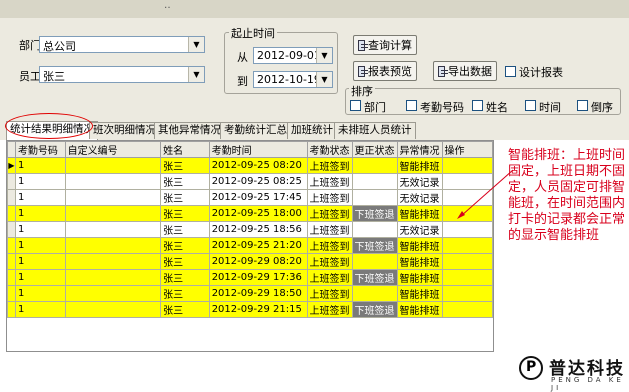  I want to click on col-header-name: 姓名, so click(185, 149).